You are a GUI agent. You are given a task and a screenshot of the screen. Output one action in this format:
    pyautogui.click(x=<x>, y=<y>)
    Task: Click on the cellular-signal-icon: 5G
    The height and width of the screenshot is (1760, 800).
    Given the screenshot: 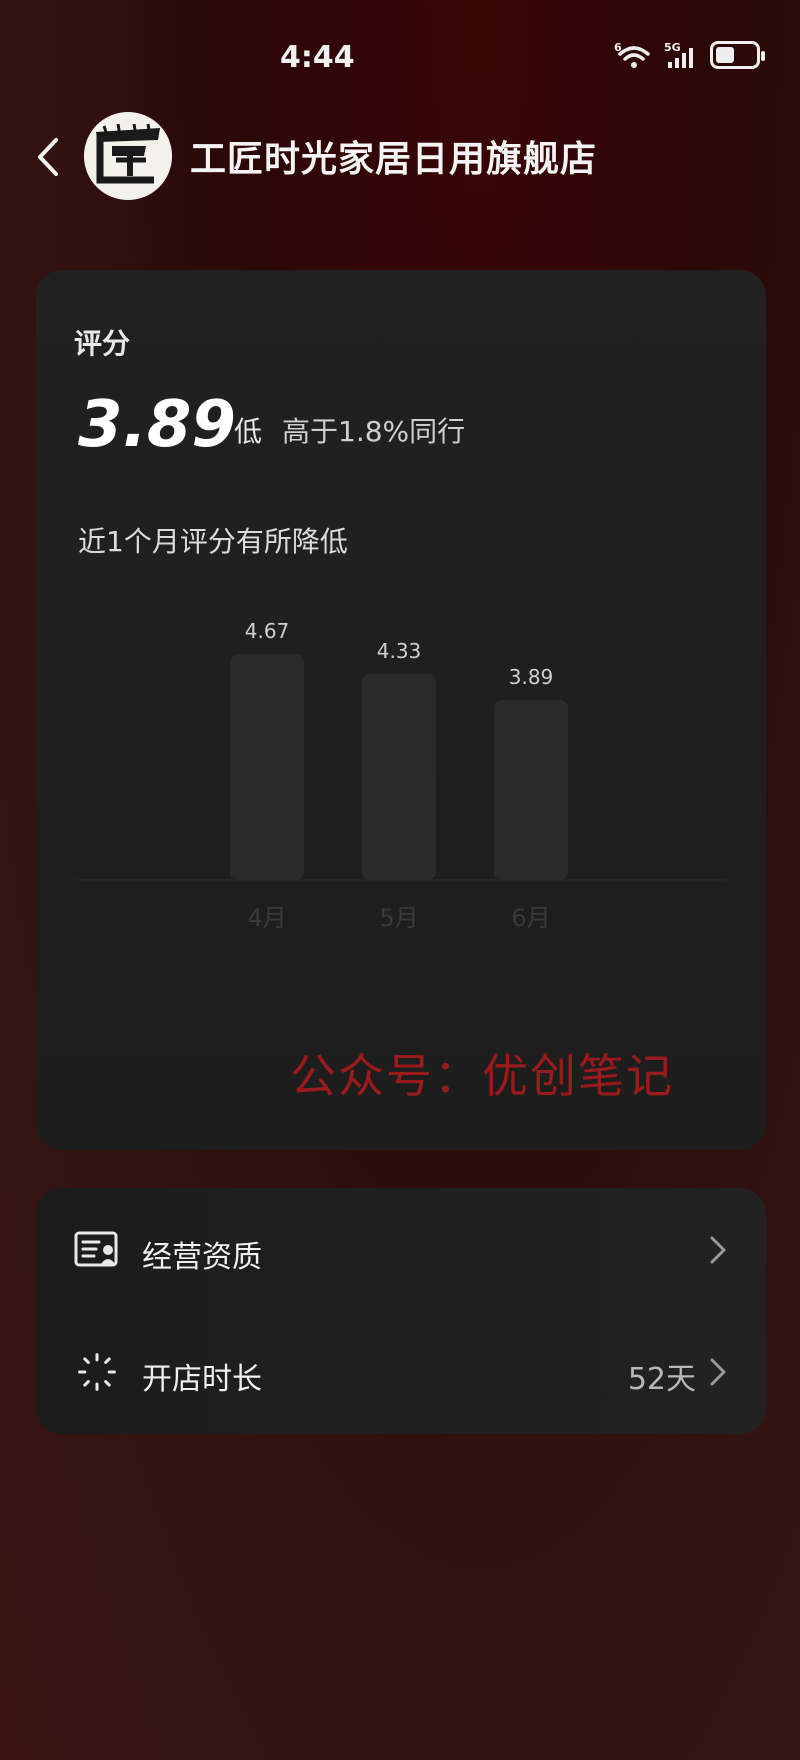 What is the action you would take?
    pyautogui.click(x=678, y=54)
    